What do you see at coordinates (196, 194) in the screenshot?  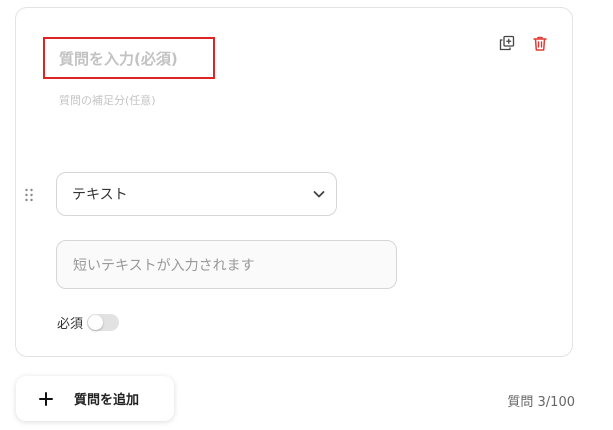 I see `answer-type-select: テキスト` at bounding box center [196, 194].